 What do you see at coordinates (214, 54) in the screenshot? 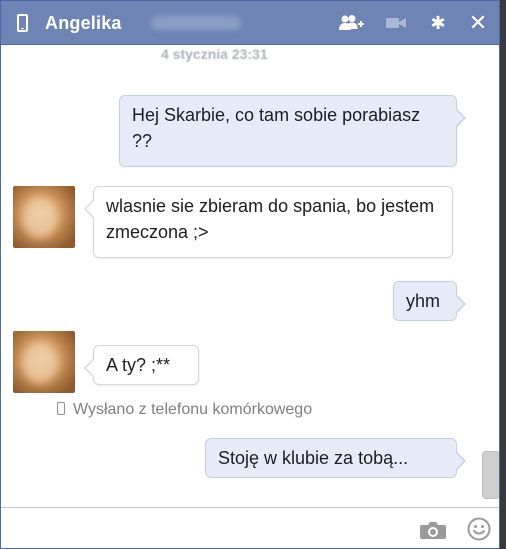
I see `message-timestamp: 4 stycznia 23:31` at bounding box center [214, 54].